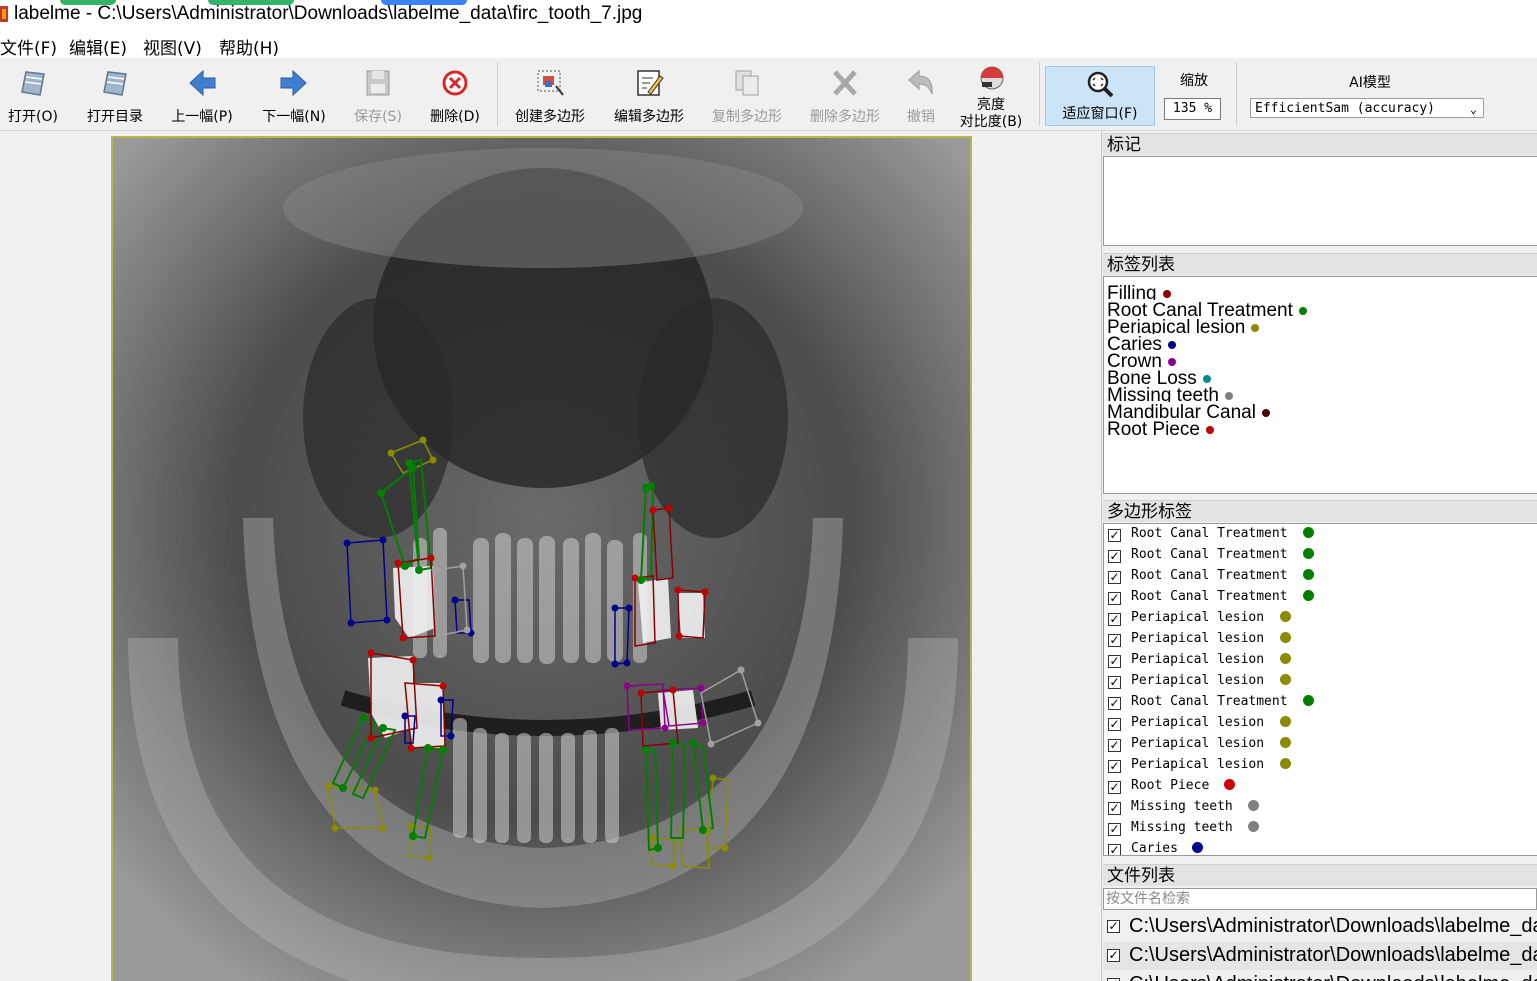  I want to click on label-item-bone-loss: Bone Loss, so click(1159, 376).